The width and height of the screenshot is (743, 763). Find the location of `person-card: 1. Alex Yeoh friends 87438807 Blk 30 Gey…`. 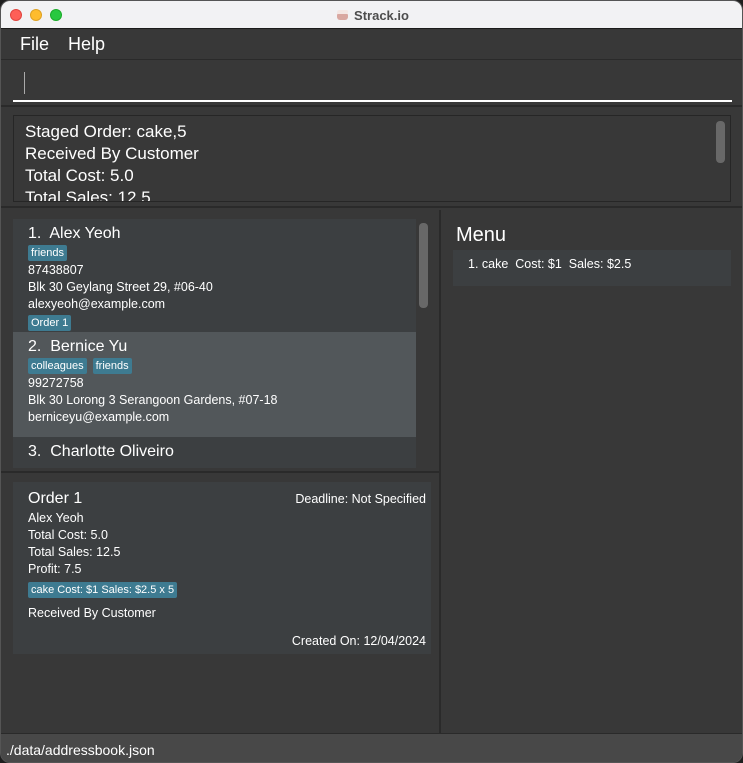

person-card: 1. Alex Yeoh friends 87438807 Blk 30 Gey… is located at coordinates (214, 275).